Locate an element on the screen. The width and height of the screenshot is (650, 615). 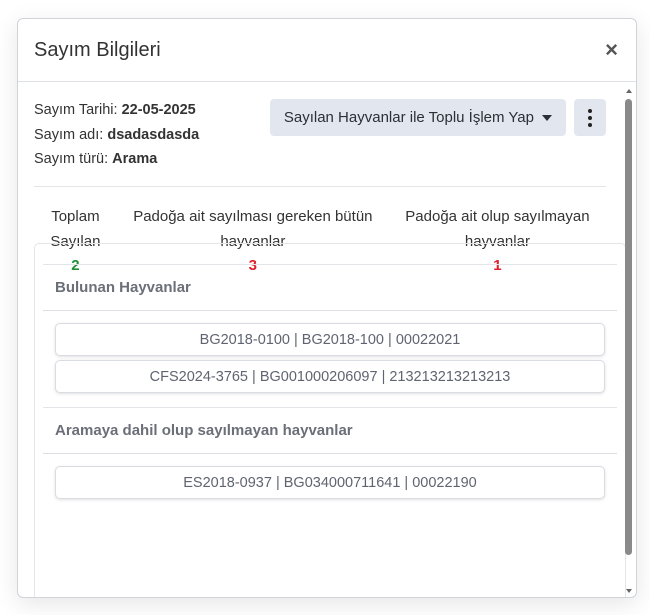
animal-item-button: BG2018-0100 | BG2018-100 | 00022021 is located at coordinates (330, 339).